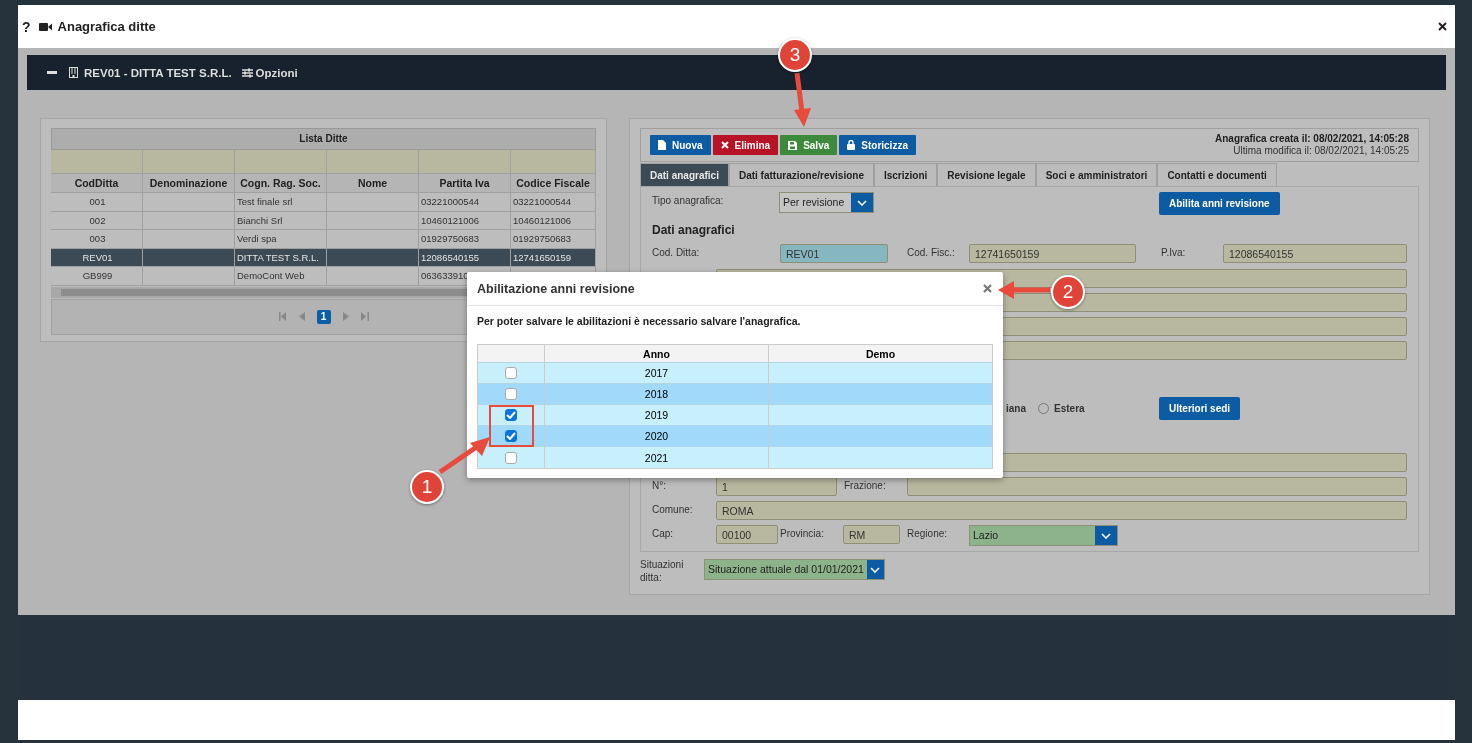  Describe the element at coordinates (97, 202) in the screenshot. I see `table-cell: 001` at that location.